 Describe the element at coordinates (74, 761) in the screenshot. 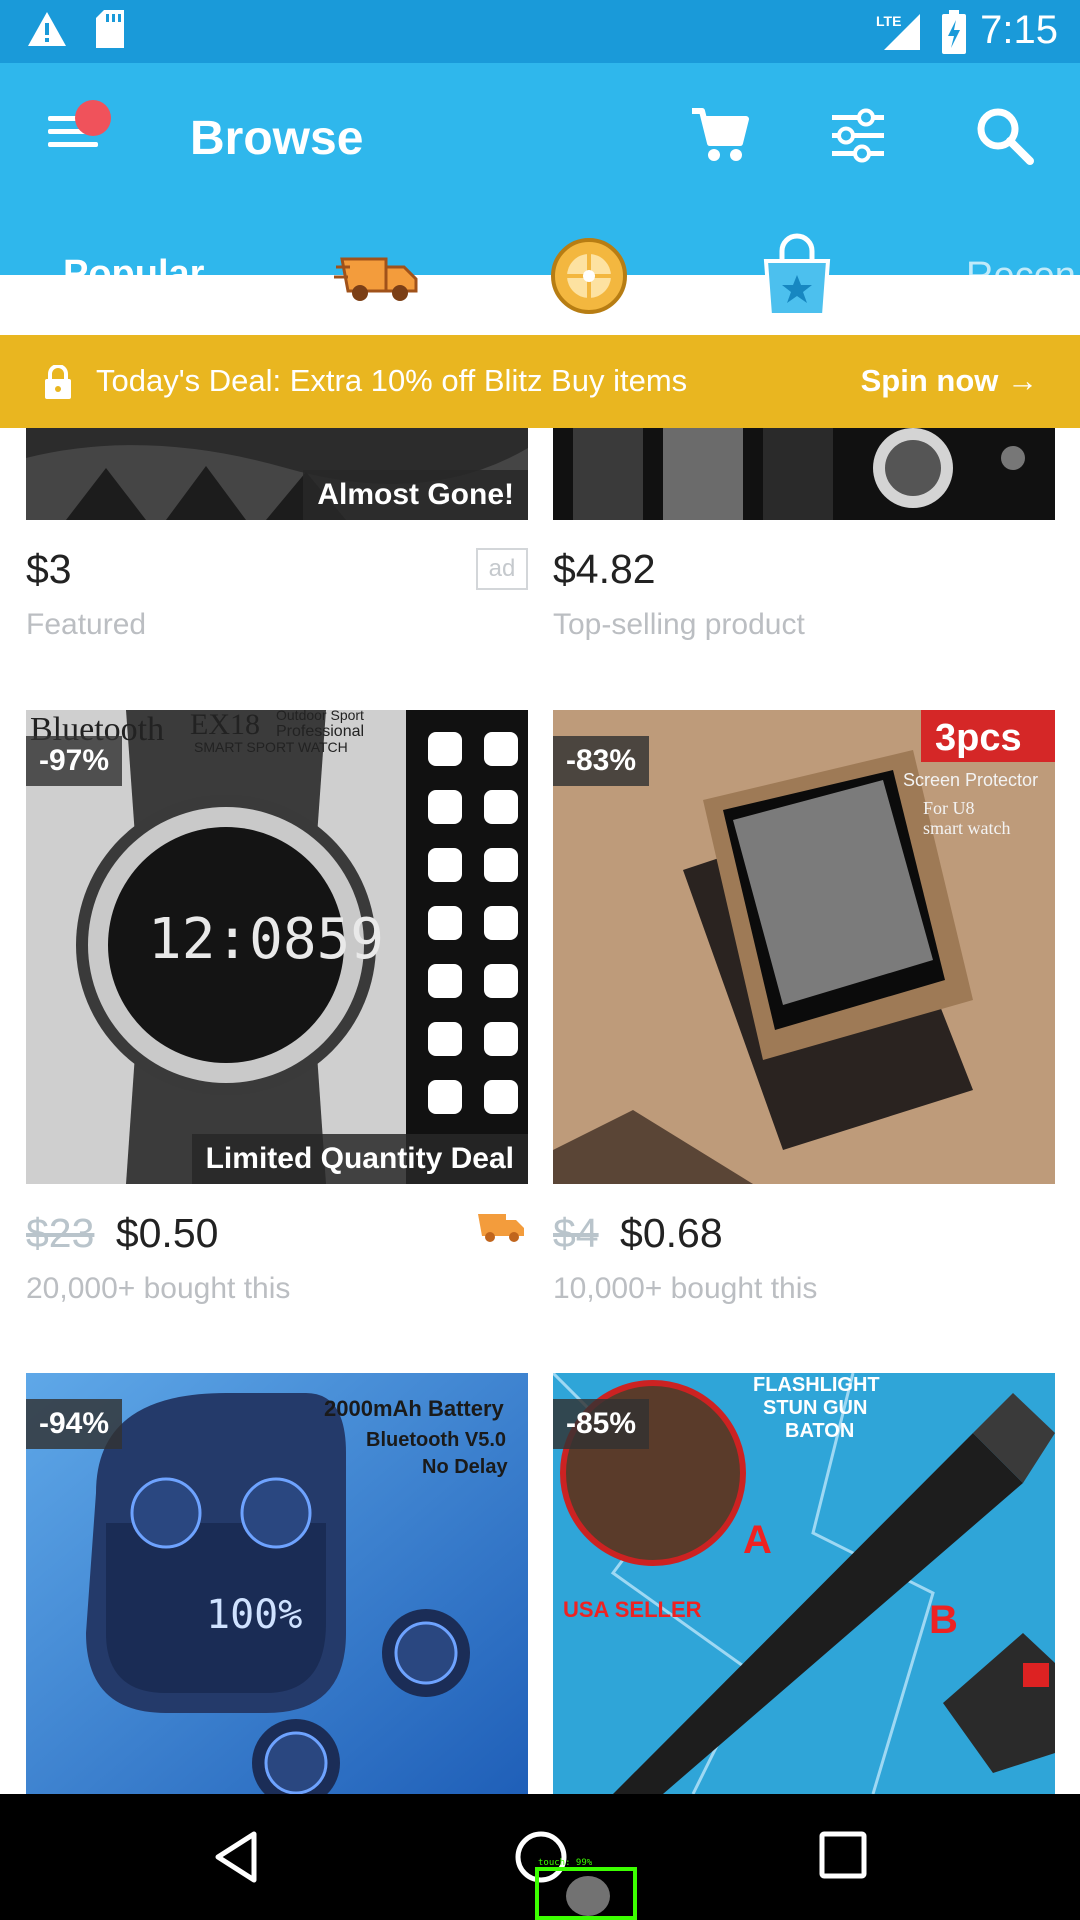

I see `discount-badge: -97%` at that location.